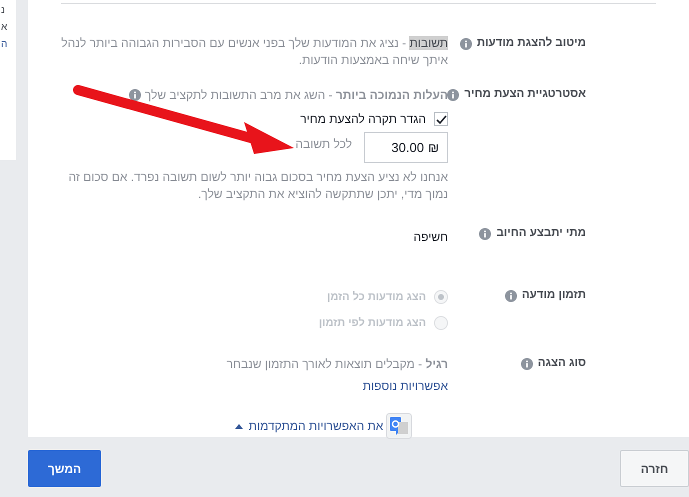 The width and height of the screenshot is (689, 497). I want to click on side-text: א, so click(4, 27).